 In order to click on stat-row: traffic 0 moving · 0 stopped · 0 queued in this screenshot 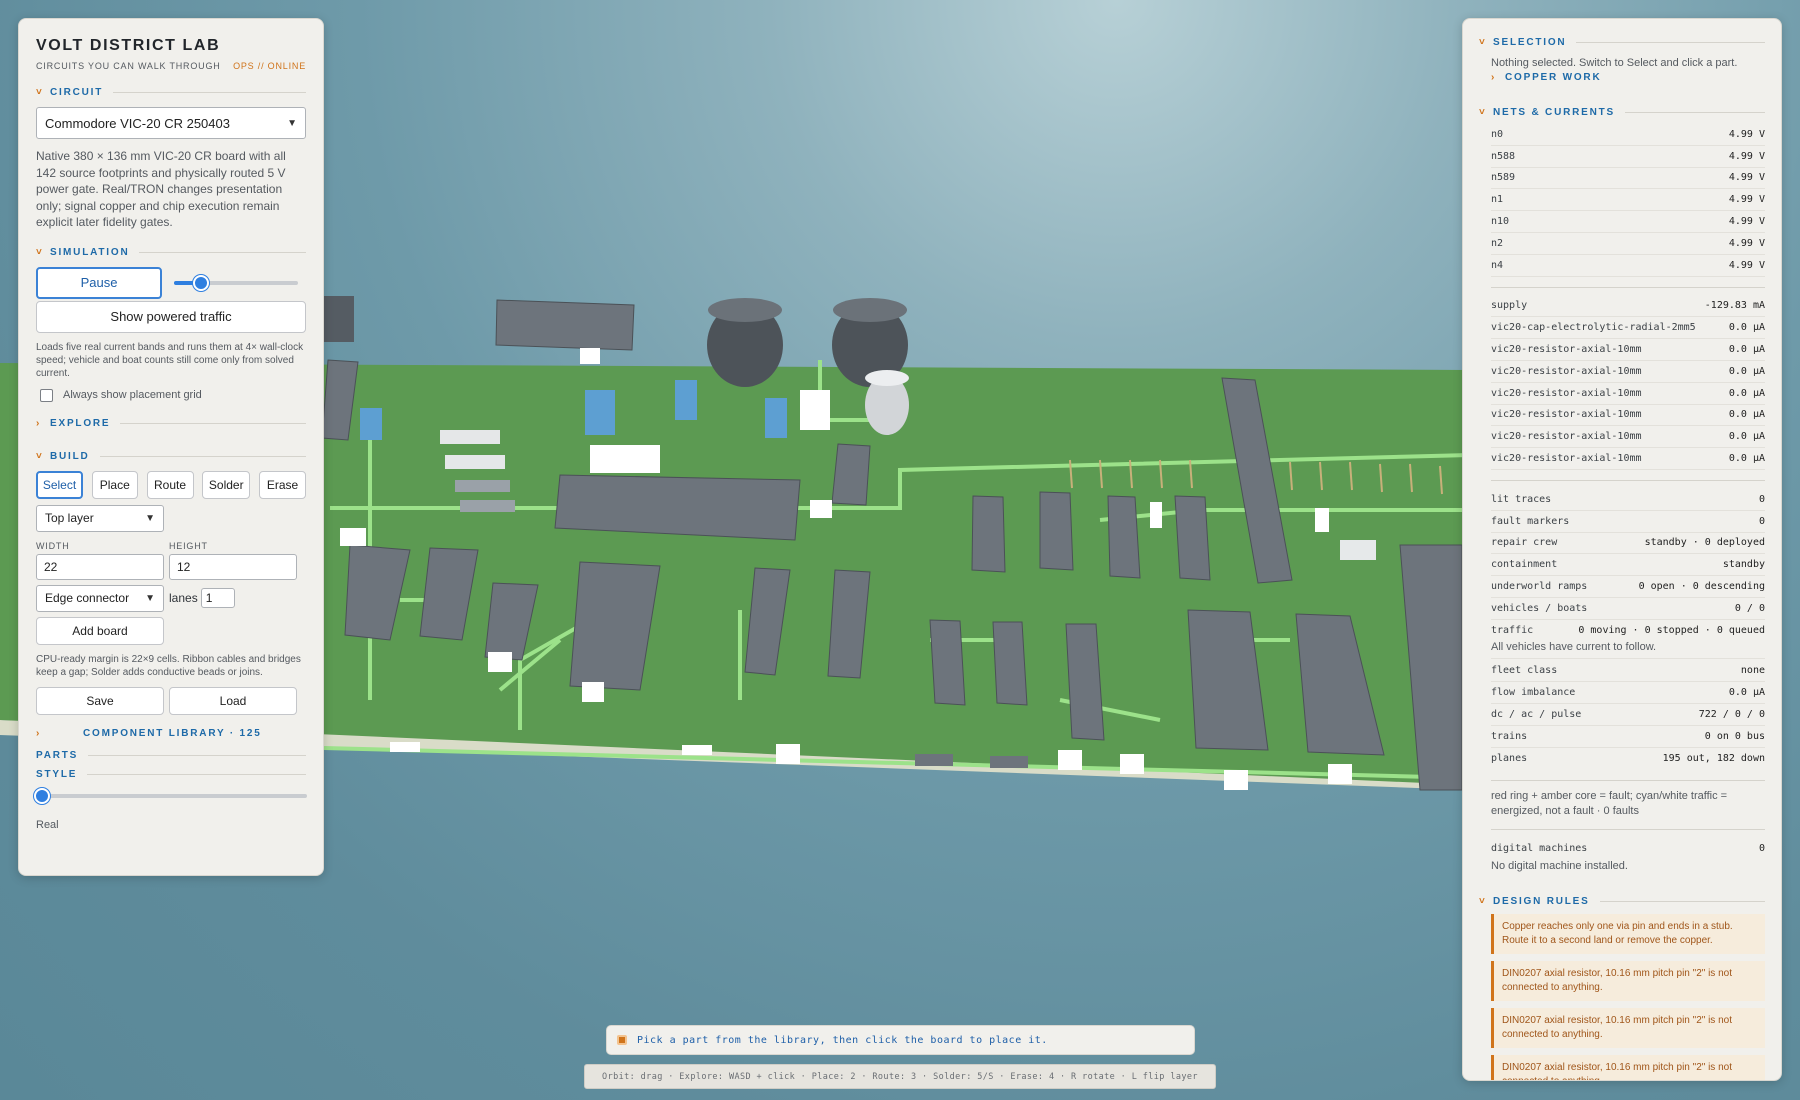, I will do `click(1628, 631)`.